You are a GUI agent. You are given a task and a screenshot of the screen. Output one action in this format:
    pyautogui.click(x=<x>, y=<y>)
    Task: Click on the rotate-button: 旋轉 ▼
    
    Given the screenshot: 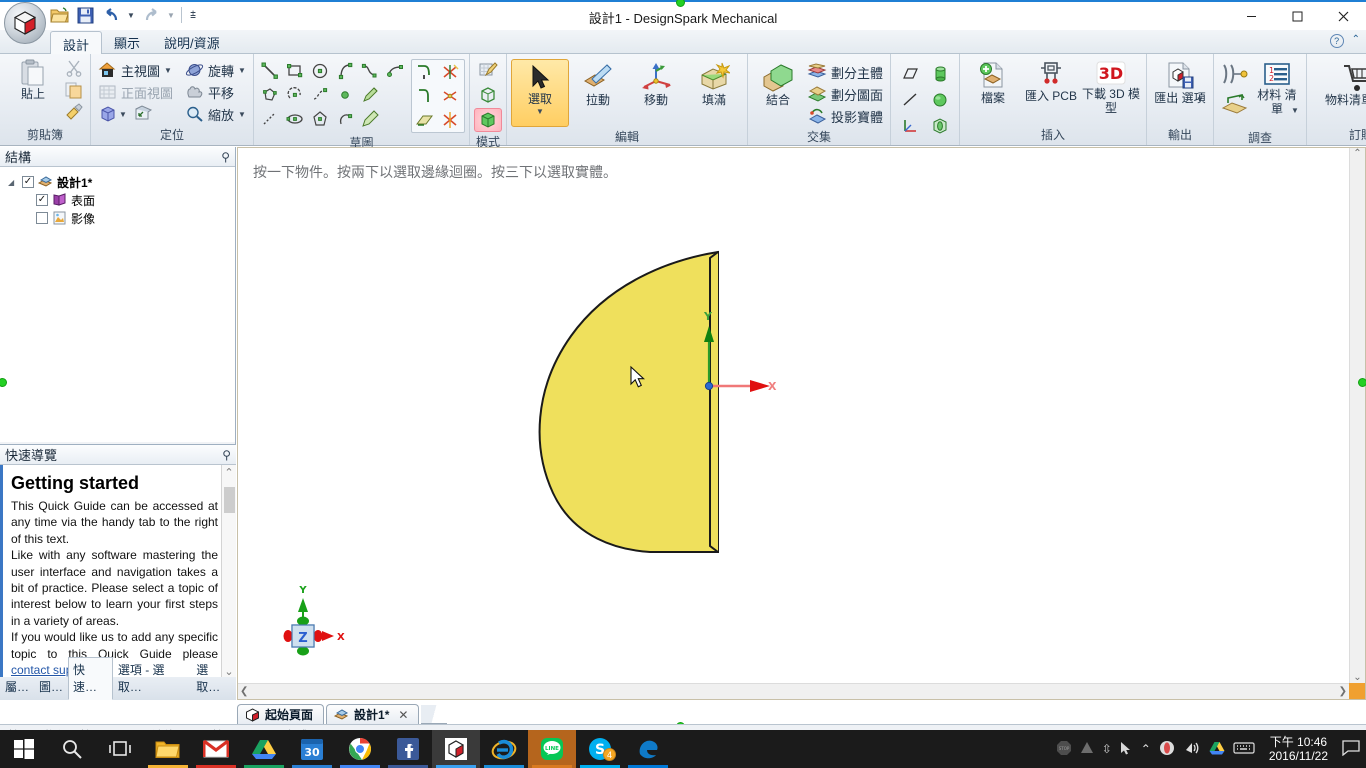 What is the action you would take?
    pyautogui.click(x=215, y=70)
    